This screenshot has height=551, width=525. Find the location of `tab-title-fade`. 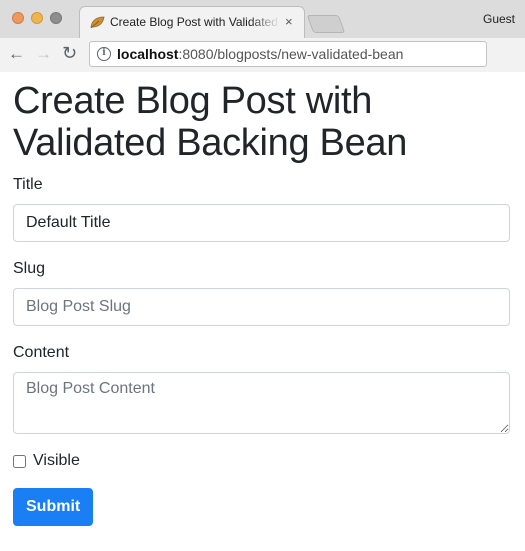

tab-title-fade is located at coordinates (265, 21).